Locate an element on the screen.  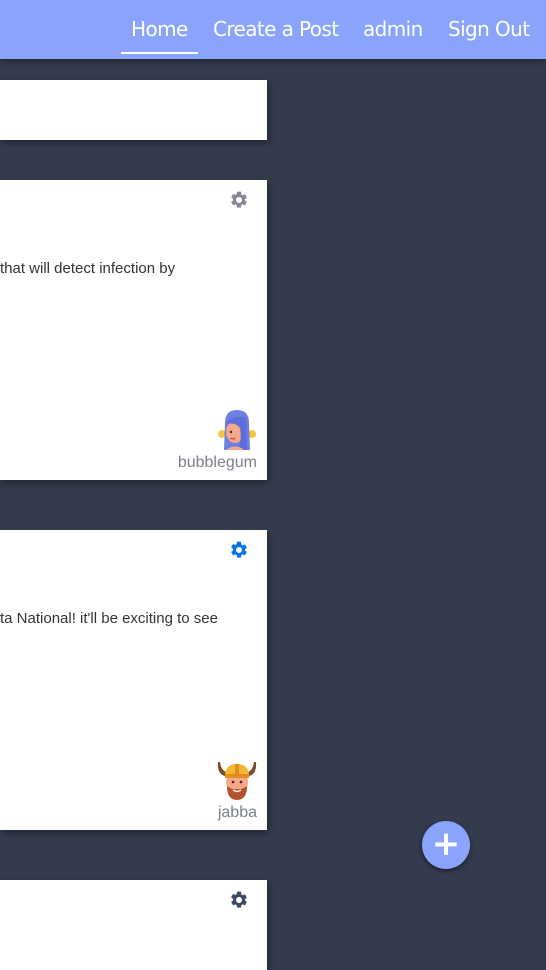
add-post-button: + is located at coordinates (446, 845).